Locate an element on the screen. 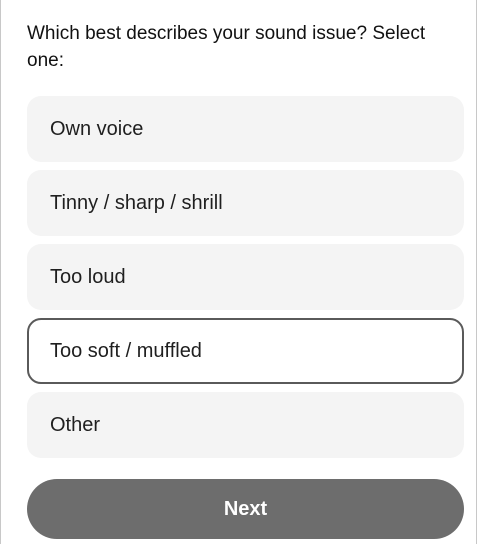 The height and width of the screenshot is (544, 479). option-too-soft-muffled: Too soft / muffled is located at coordinates (245, 351).